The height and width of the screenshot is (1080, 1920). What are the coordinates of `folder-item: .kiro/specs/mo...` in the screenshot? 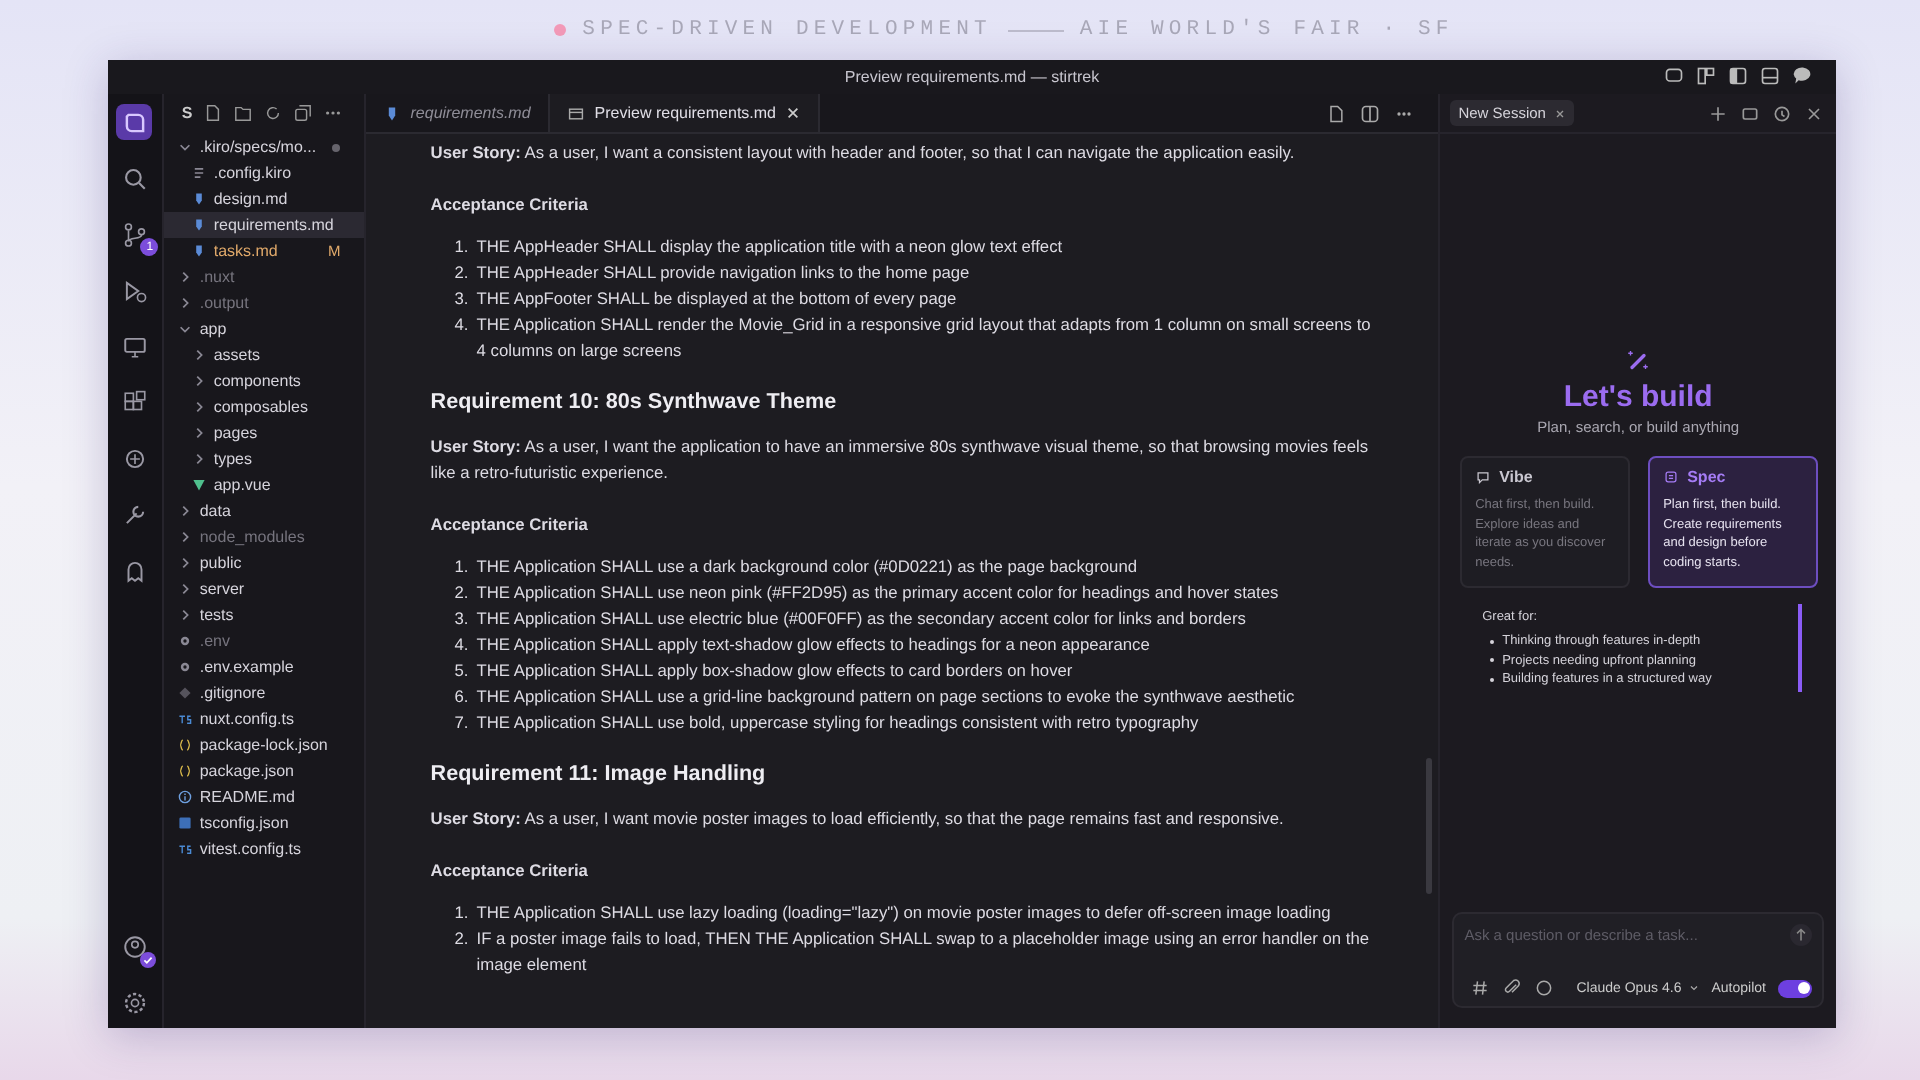 It's located at (264, 147).